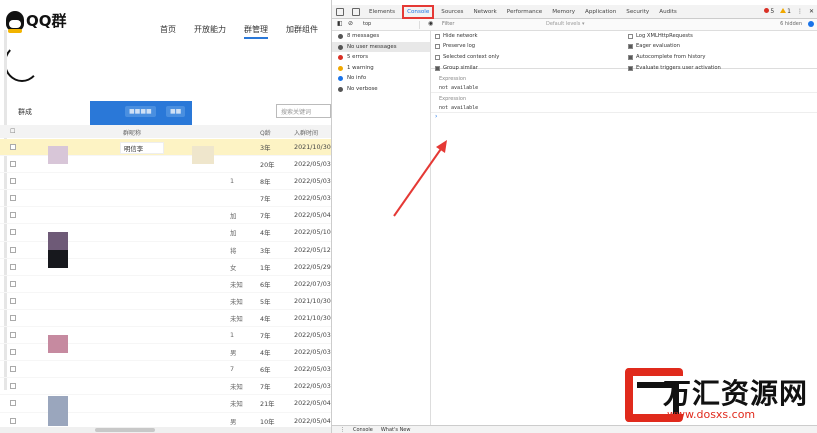 This screenshot has width=817, height=433. What do you see at coordinates (565, 24) in the screenshot?
I see `levels-select: Default levels ▾` at bounding box center [565, 24].